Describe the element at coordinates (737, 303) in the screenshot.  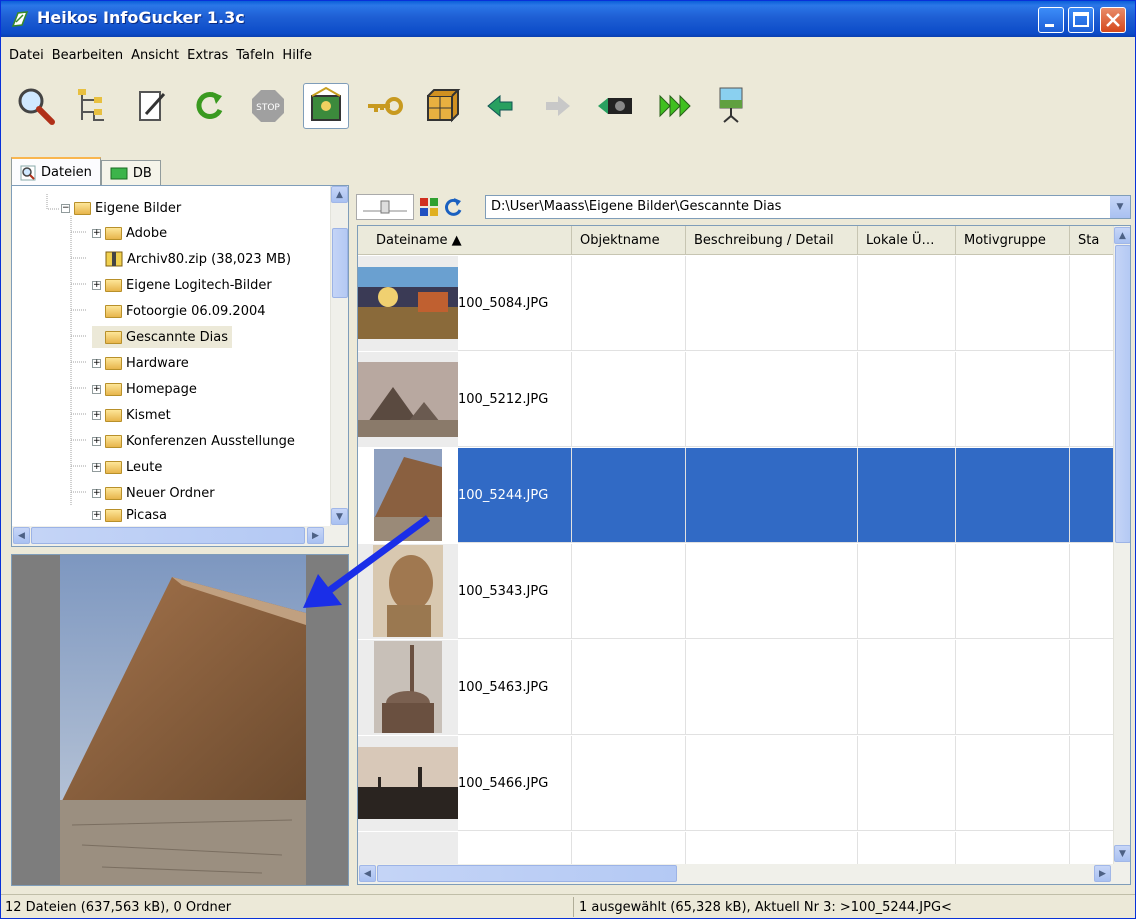
I see `table-row: 100_5084.JPG` at that location.